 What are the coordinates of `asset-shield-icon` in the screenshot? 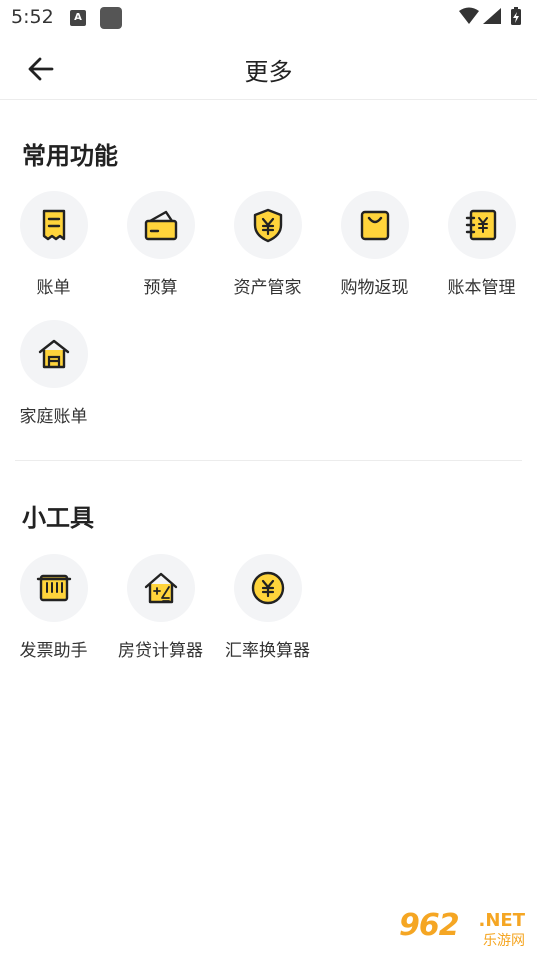 It's located at (267, 225).